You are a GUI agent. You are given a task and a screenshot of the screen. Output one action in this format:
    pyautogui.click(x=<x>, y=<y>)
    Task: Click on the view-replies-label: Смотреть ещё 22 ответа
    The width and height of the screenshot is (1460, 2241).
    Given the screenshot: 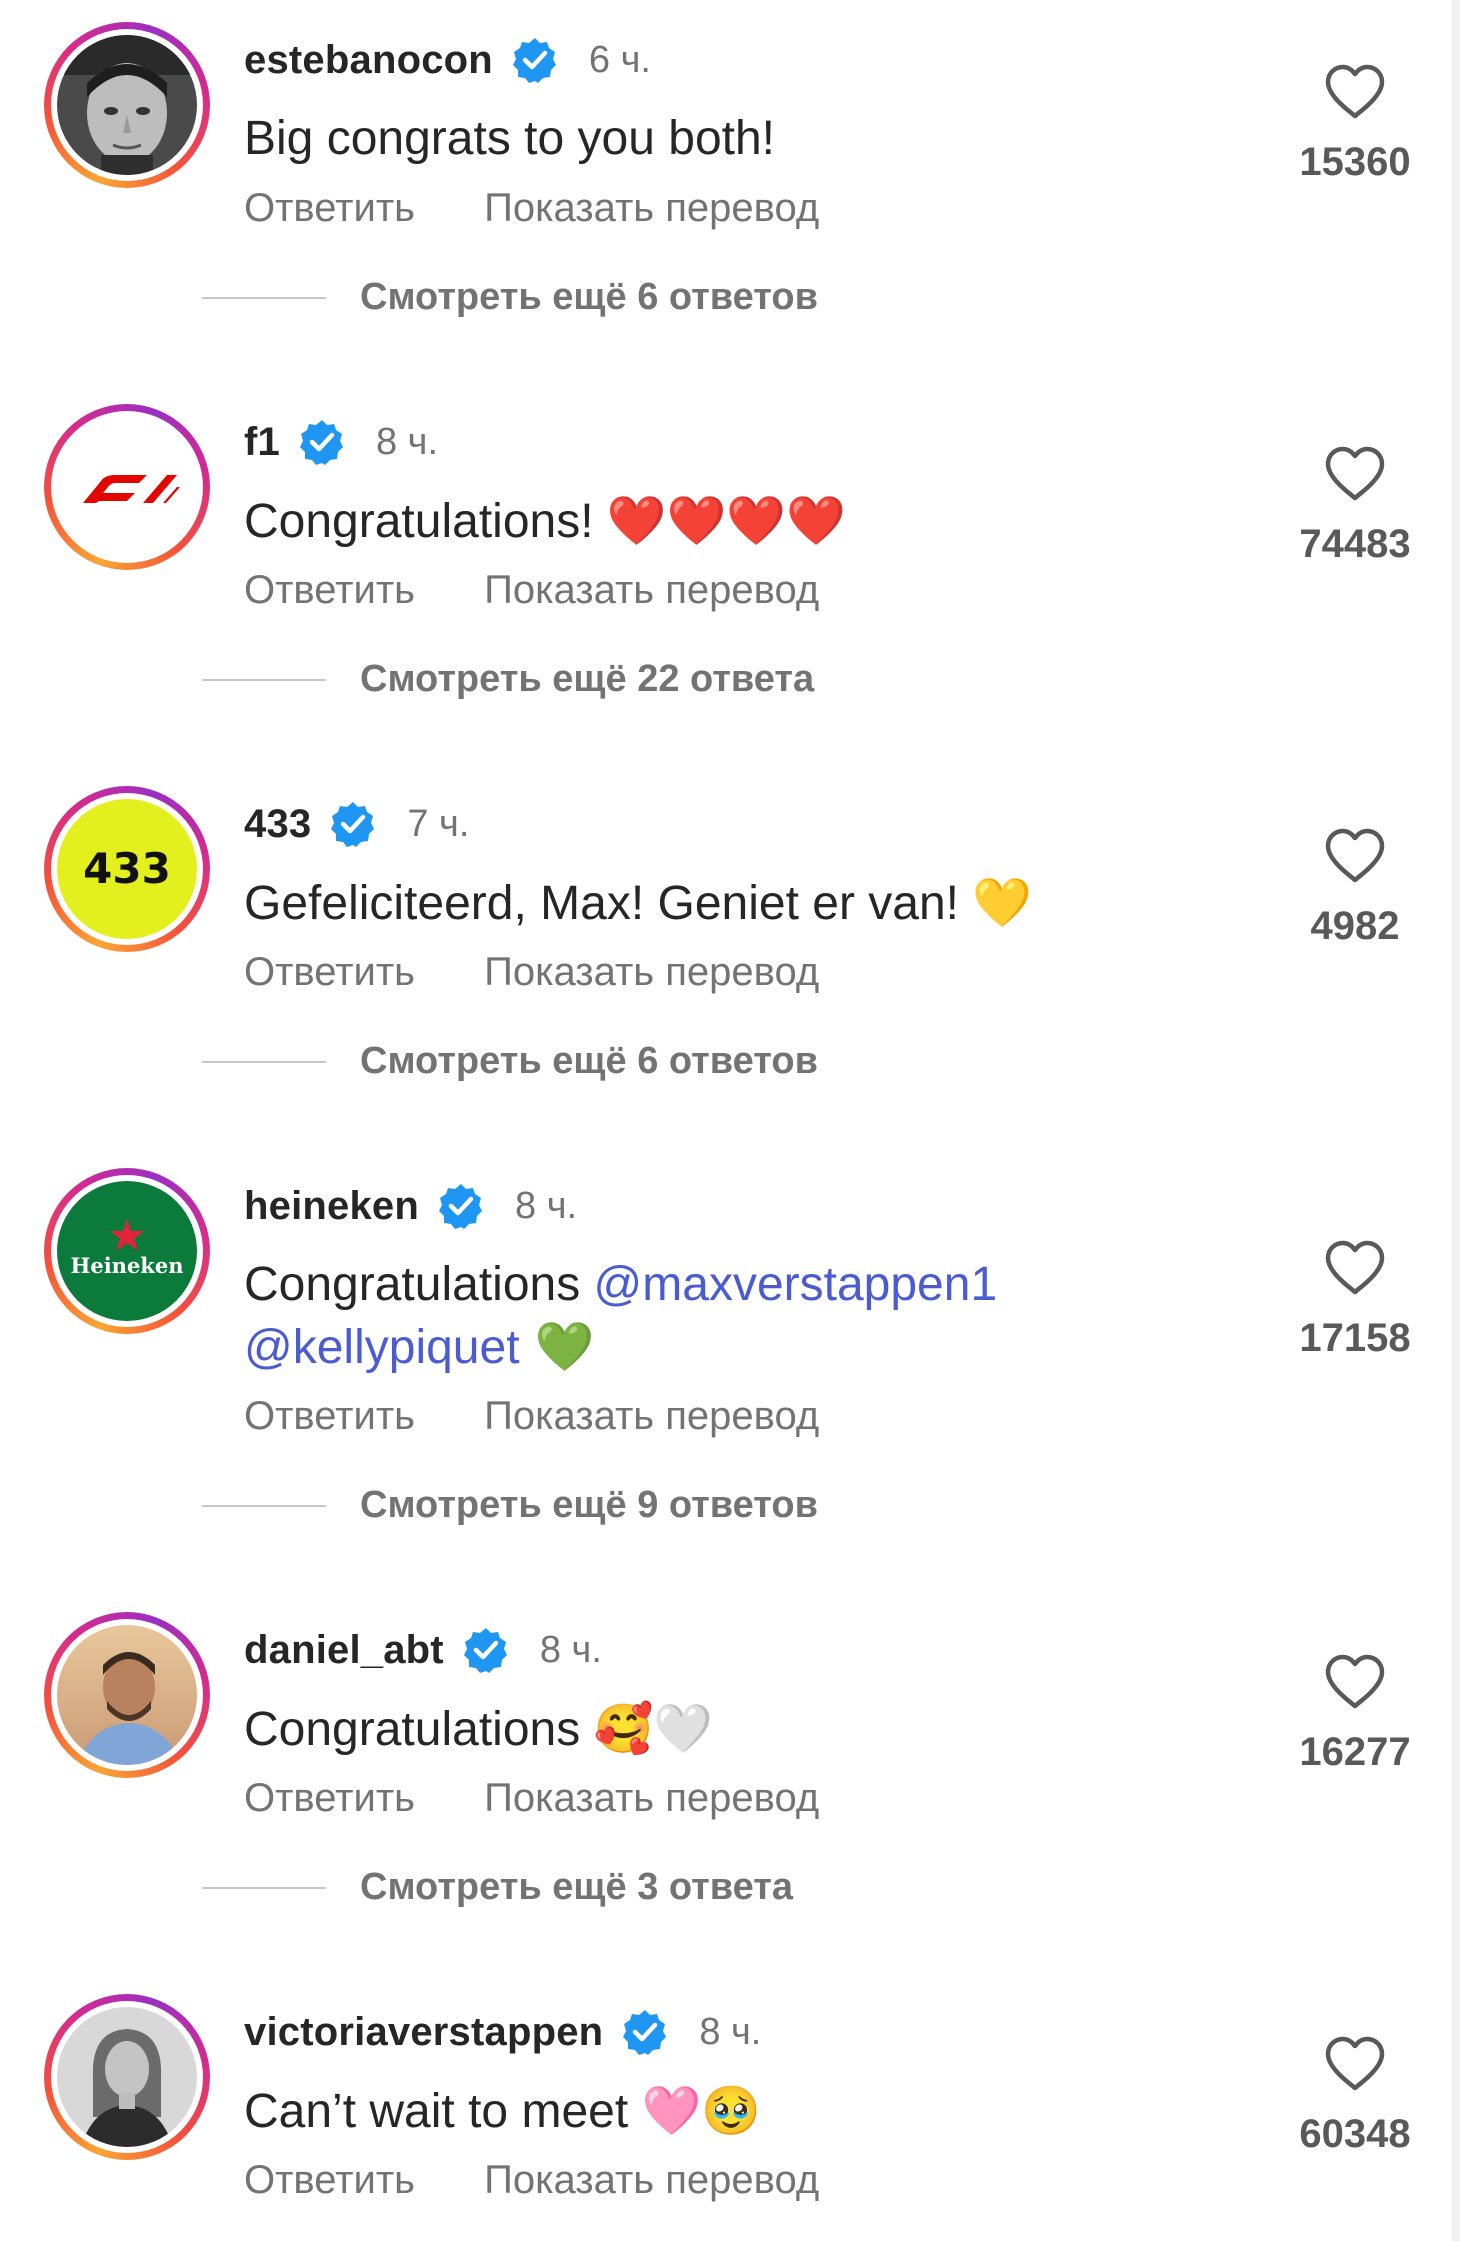 What is the action you would take?
    pyautogui.click(x=587, y=679)
    